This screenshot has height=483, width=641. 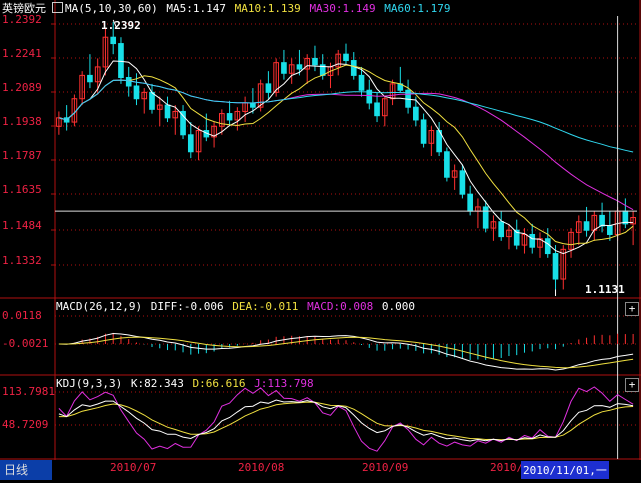 I want to click on kdj-j-line, so click(x=346, y=419).